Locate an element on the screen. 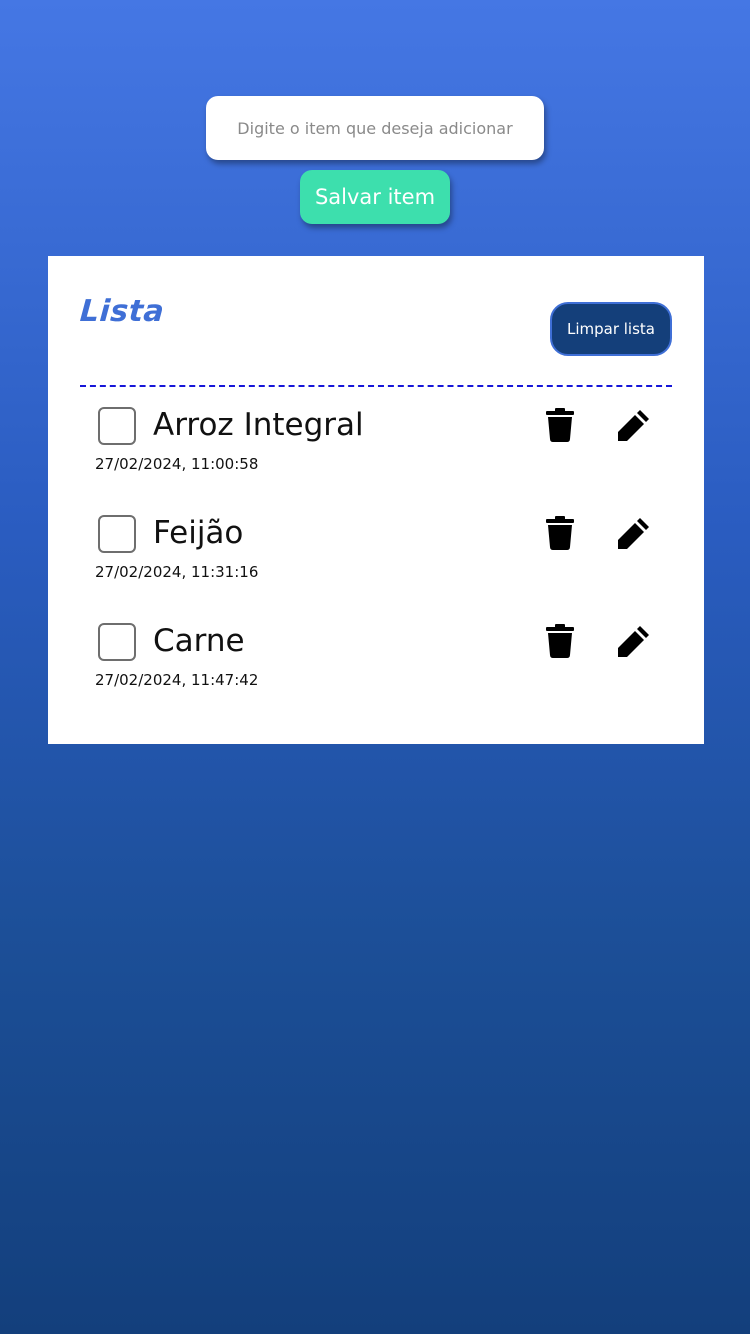 This screenshot has height=1334, width=750. item-name: Feijão is located at coordinates (198, 533).